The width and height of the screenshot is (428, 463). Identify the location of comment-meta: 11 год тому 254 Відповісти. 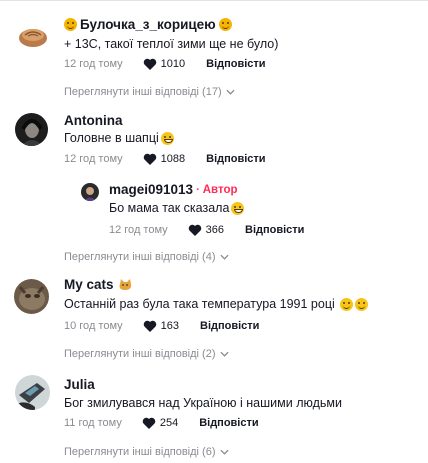
(161, 423).